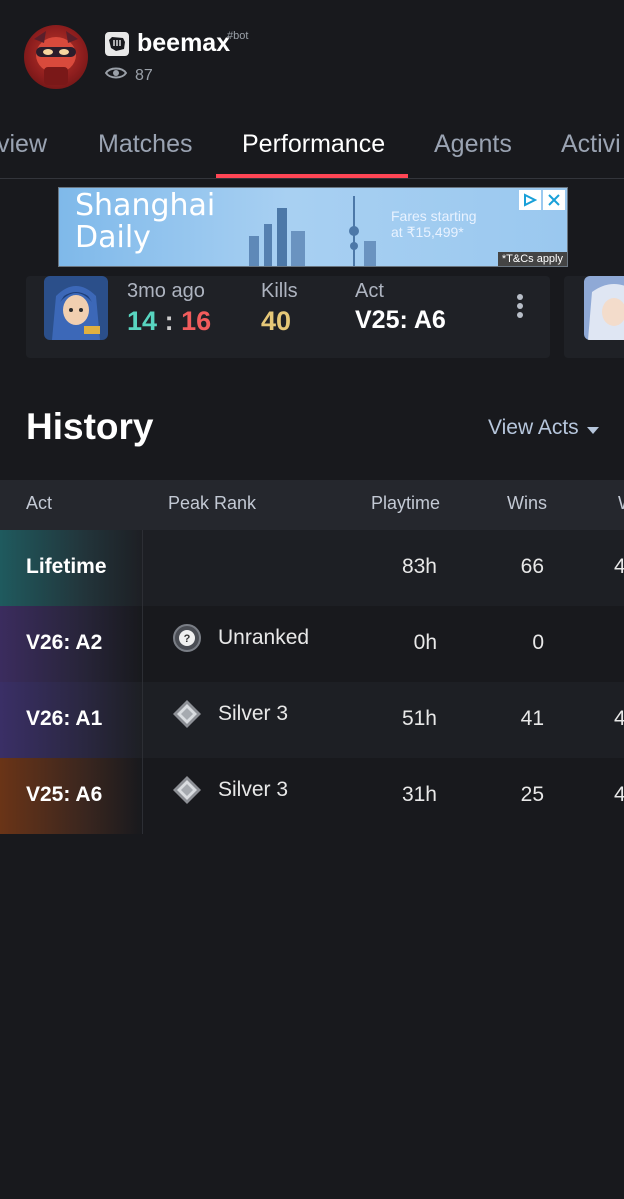 Image resolution: width=624 pixels, height=1199 pixels. I want to click on views-counter: 87, so click(128, 75).